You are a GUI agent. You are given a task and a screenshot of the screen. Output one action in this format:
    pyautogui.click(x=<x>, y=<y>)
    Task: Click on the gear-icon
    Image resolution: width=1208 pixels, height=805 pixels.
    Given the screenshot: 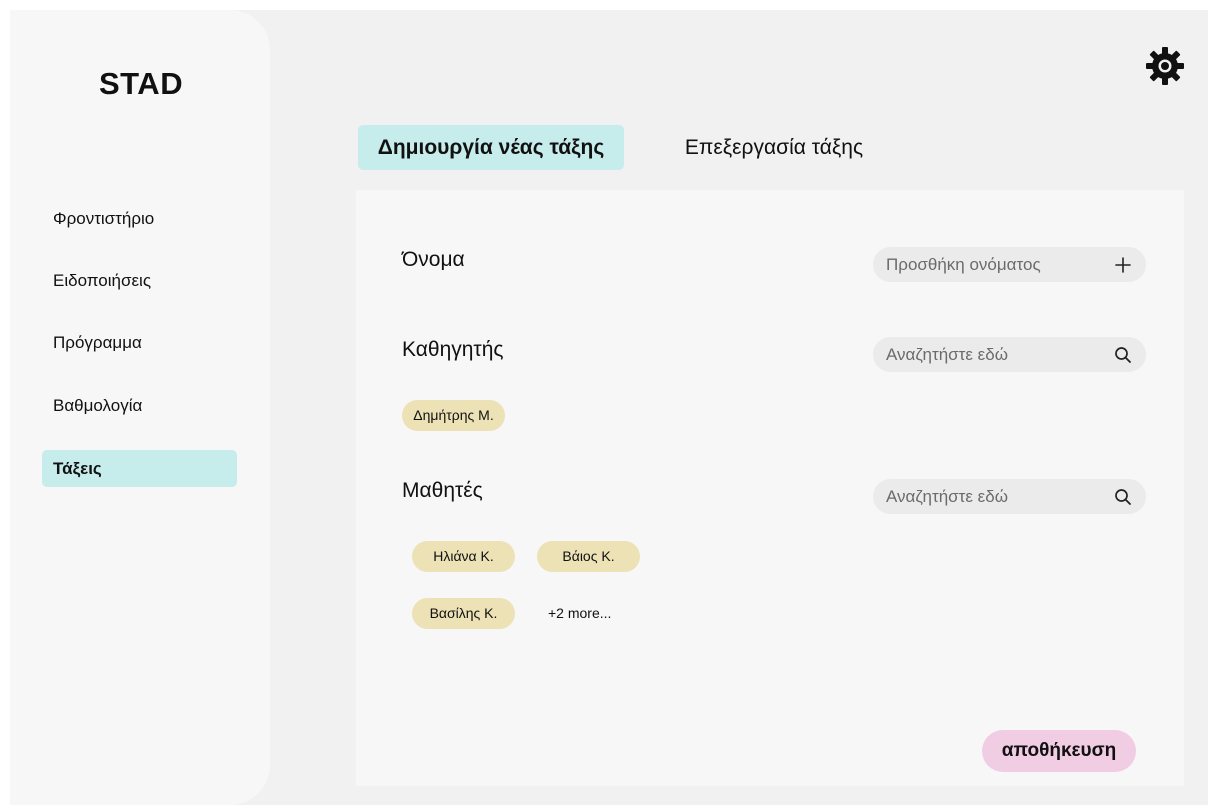 What is the action you would take?
    pyautogui.click(x=1165, y=66)
    